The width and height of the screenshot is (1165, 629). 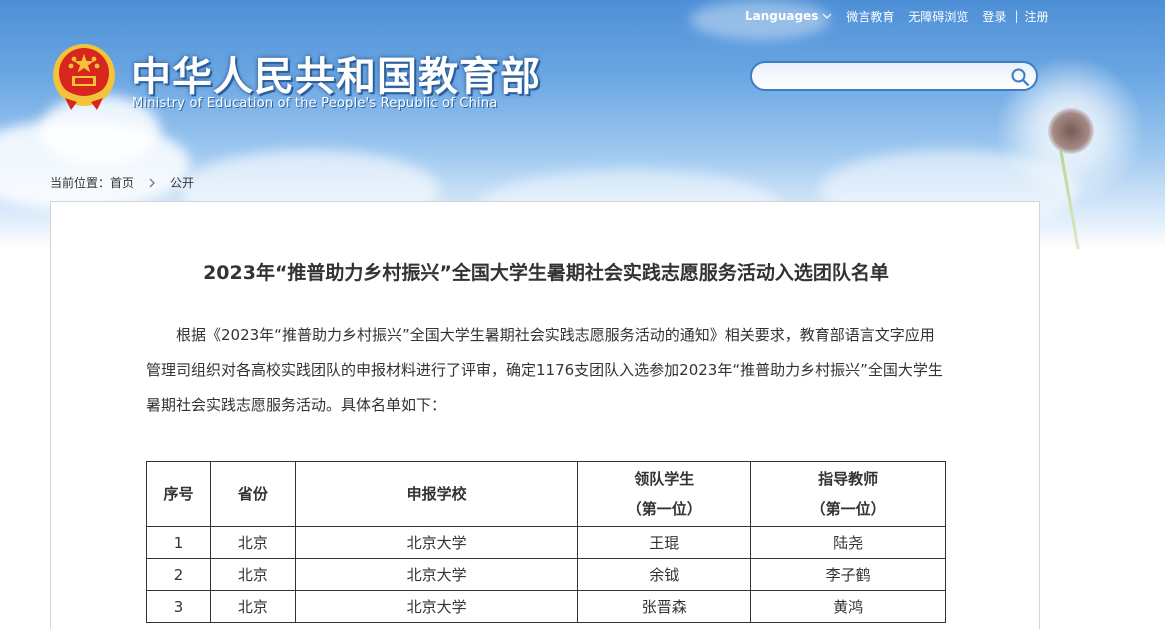 I want to click on languages-dropdown: Languages, so click(x=788, y=16).